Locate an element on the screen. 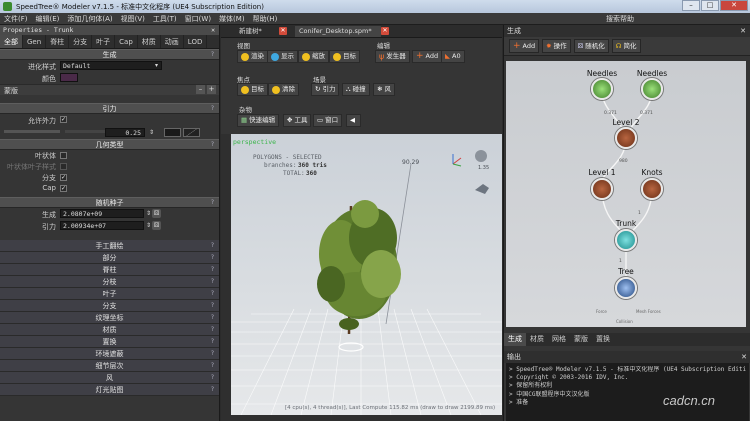  maximize-button: □ is located at coordinates (710, 5).